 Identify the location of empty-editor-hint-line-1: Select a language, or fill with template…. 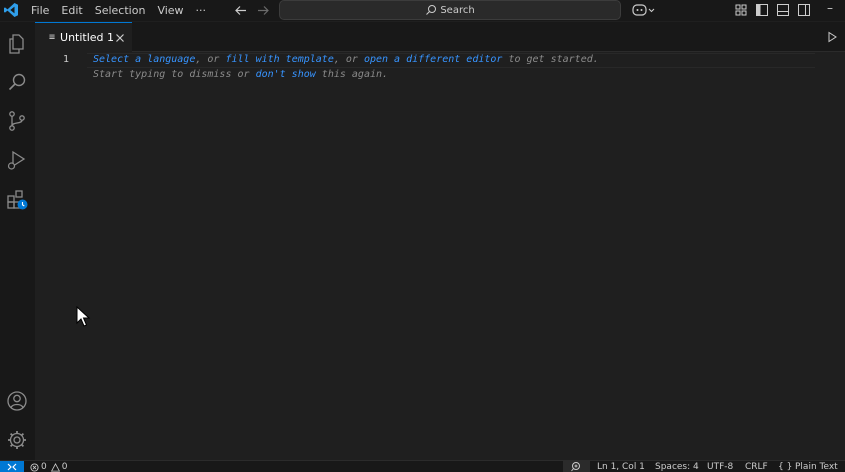
(346, 59).